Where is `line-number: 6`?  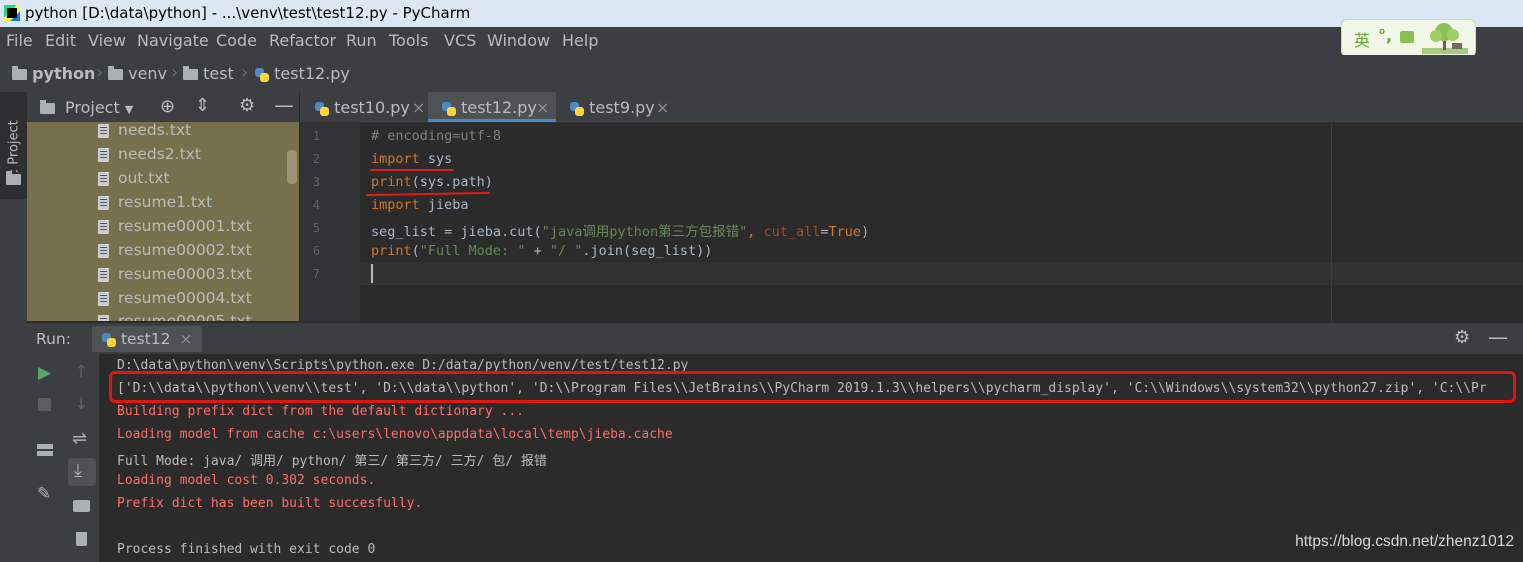
line-number: 6 is located at coordinates (316, 251).